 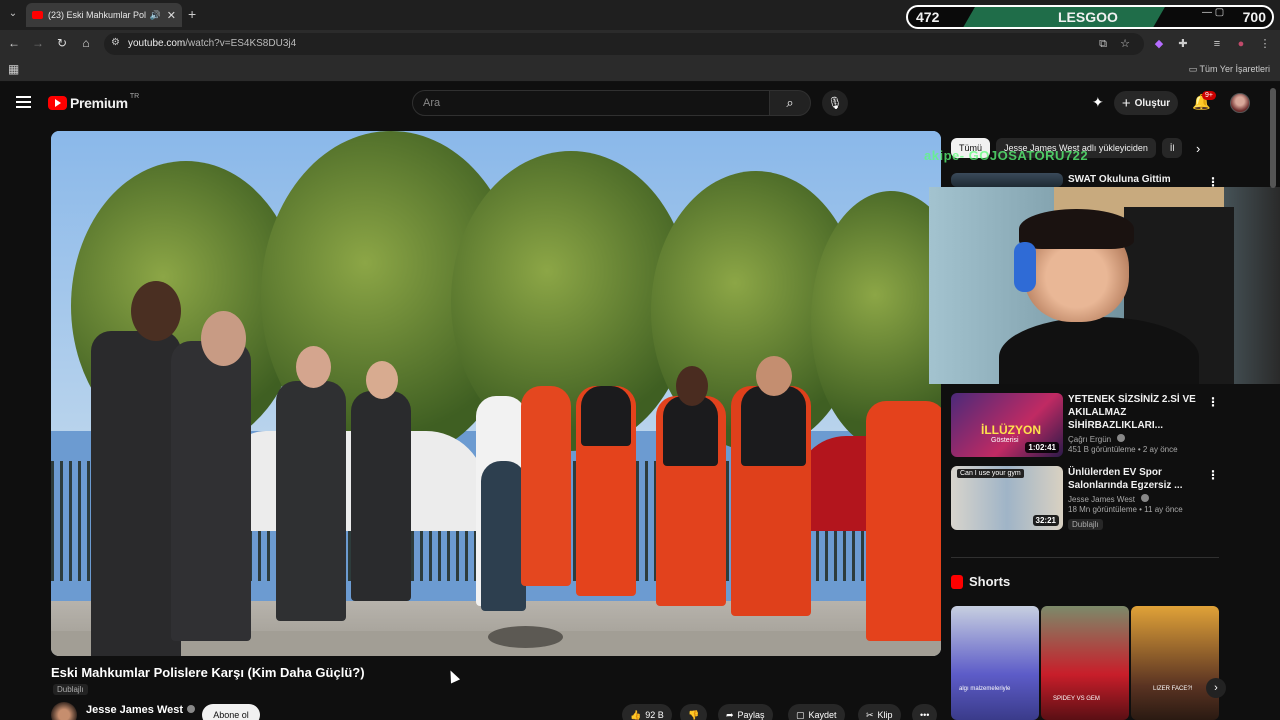 I want to click on bookmarks-bar: ▦ ▭ Tüm Yer İşaretleri, so click(x=640, y=70).